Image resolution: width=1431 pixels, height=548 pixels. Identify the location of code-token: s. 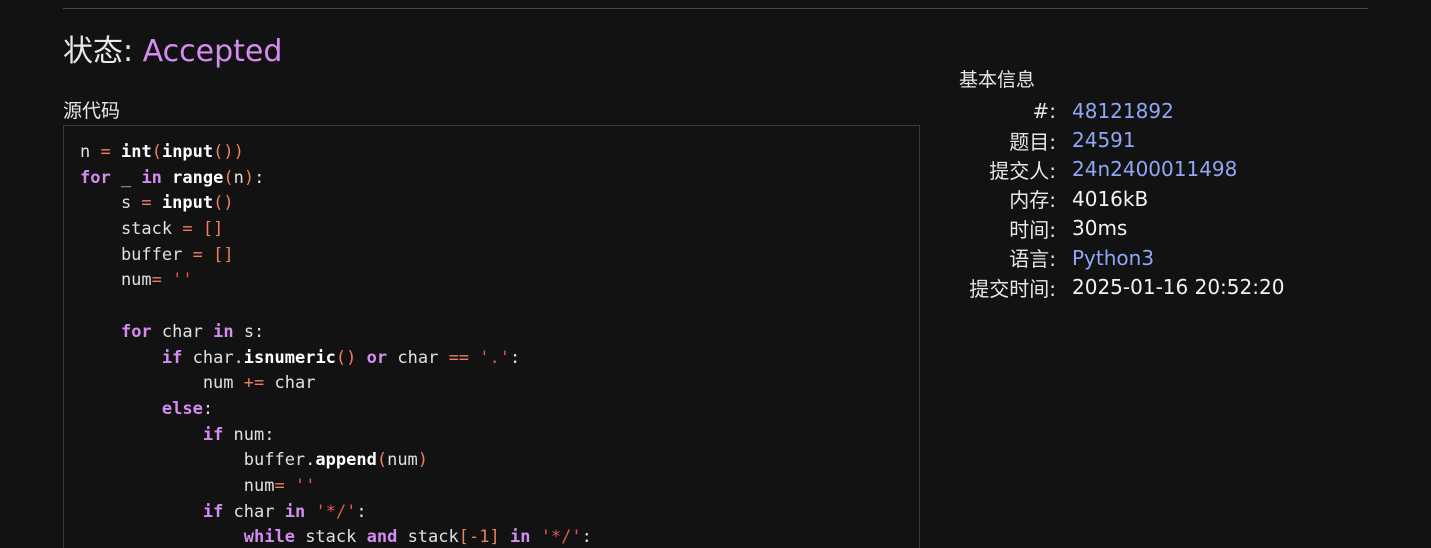
(111, 203).